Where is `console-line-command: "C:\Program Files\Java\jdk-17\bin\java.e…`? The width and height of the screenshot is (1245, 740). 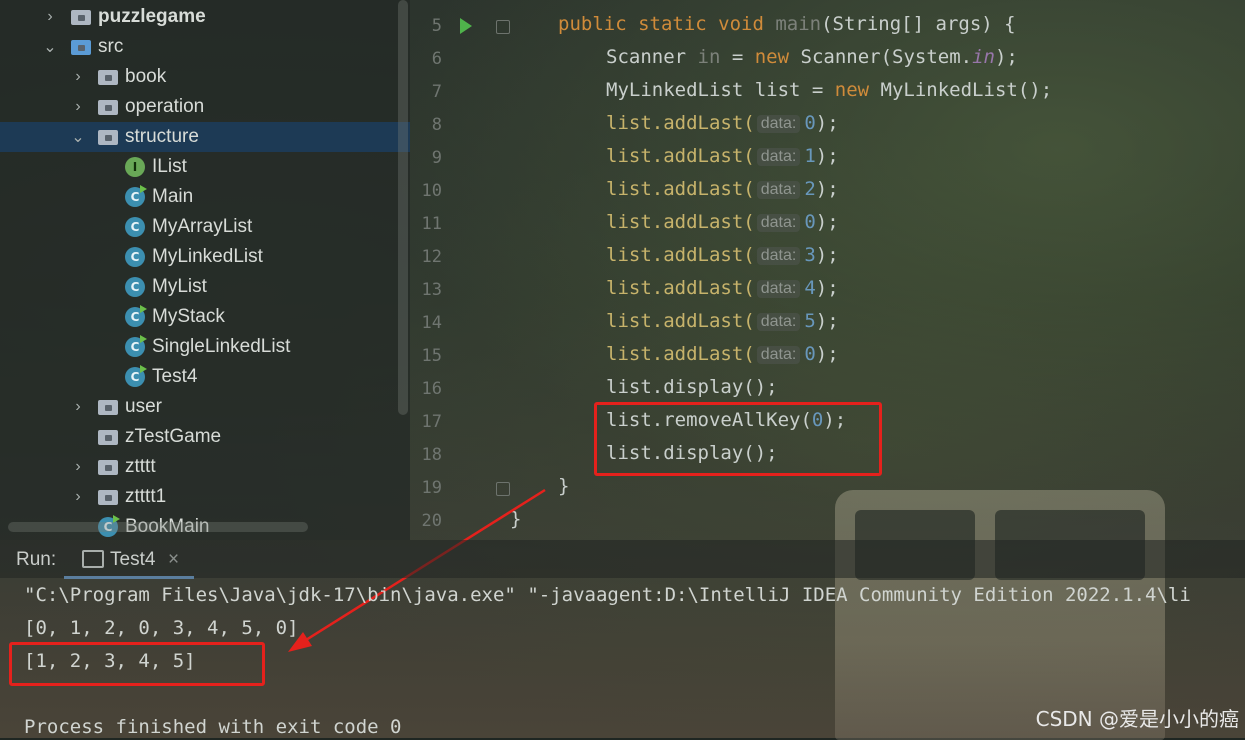 console-line-command: "C:\Program Files\Java\jdk-17\bin\java.e… is located at coordinates (607, 595).